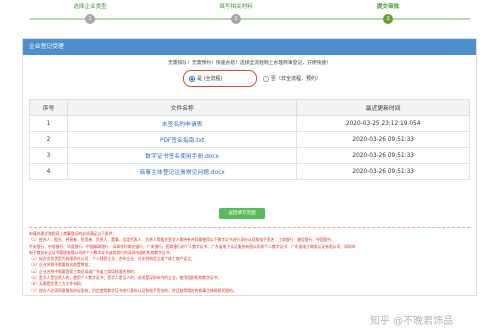 The image size is (499, 334). Describe the element at coordinates (210, 79) in the screenshot. I see `mode-full-online-label: 是 (全流程)` at that location.